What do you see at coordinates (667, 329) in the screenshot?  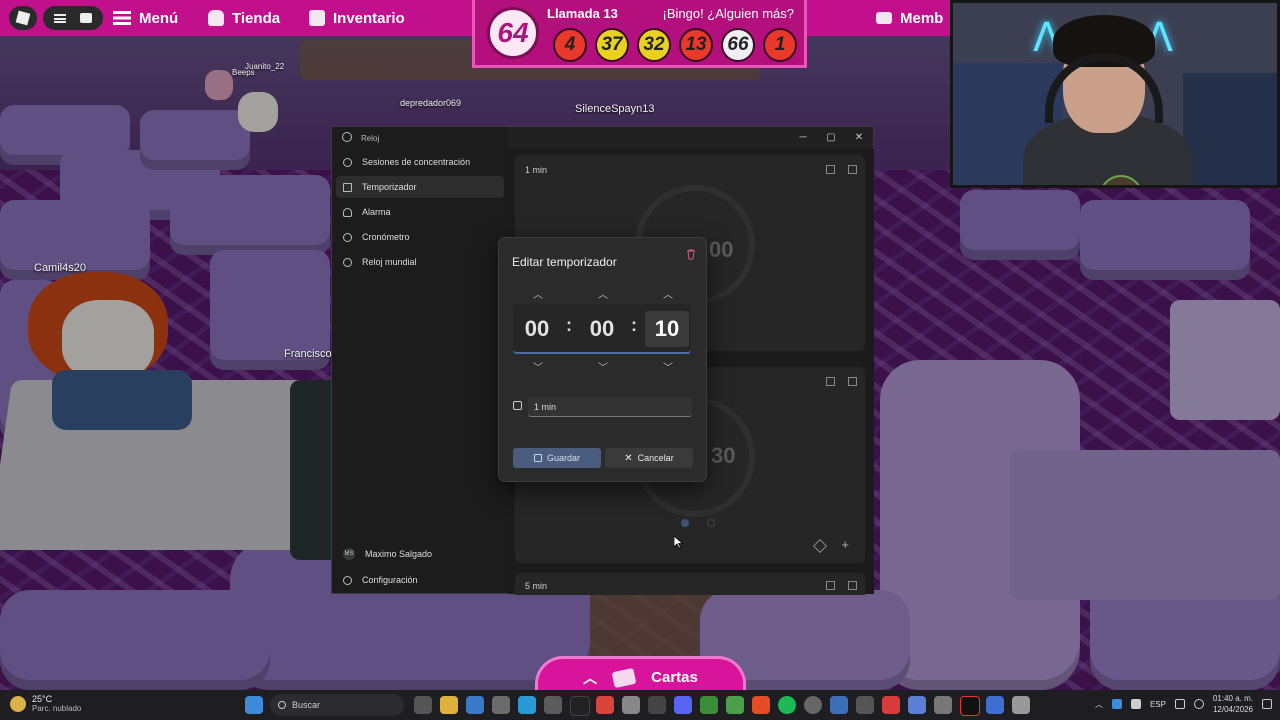 I see `seconds-field: 10` at bounding box center [667, 329].